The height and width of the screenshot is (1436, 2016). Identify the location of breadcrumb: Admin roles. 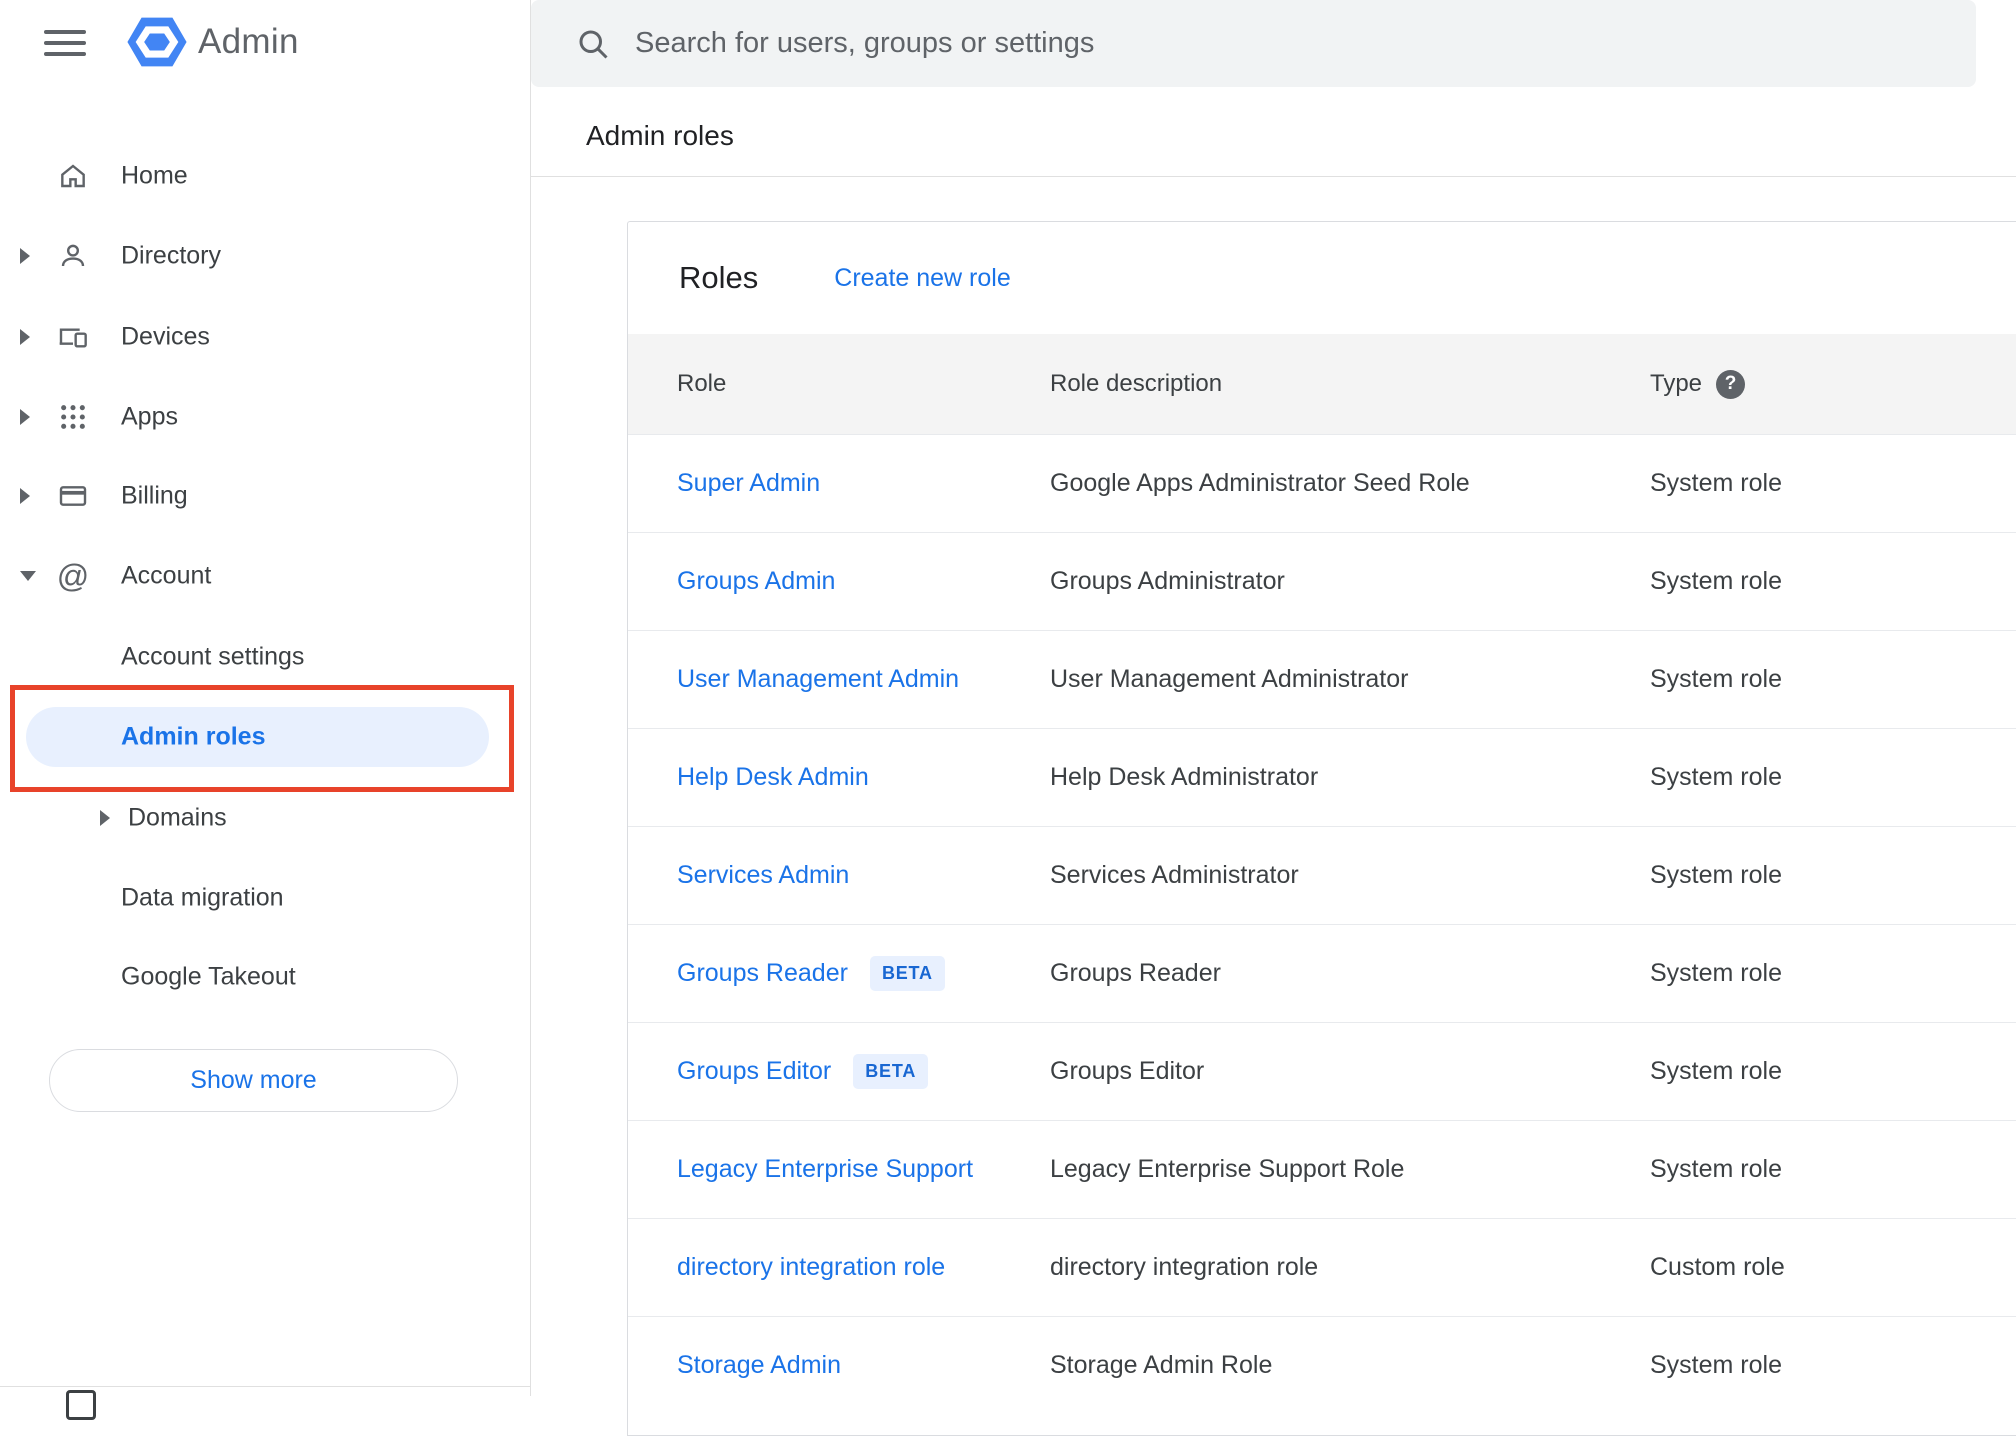
(660, 135).